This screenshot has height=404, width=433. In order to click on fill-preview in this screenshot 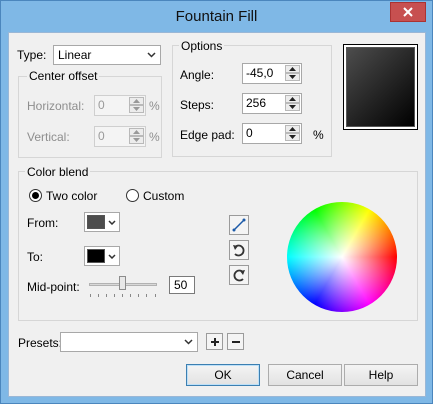, I will do `click(380, 87)`.